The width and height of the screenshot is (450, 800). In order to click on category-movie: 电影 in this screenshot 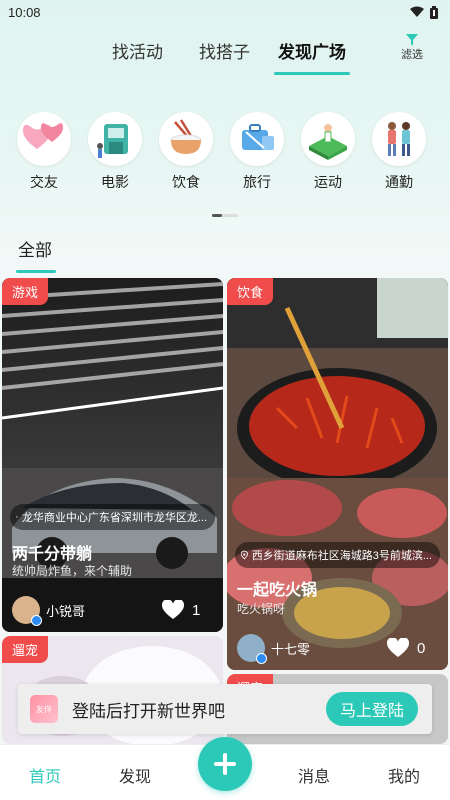, I will do `click(115, 152)`.